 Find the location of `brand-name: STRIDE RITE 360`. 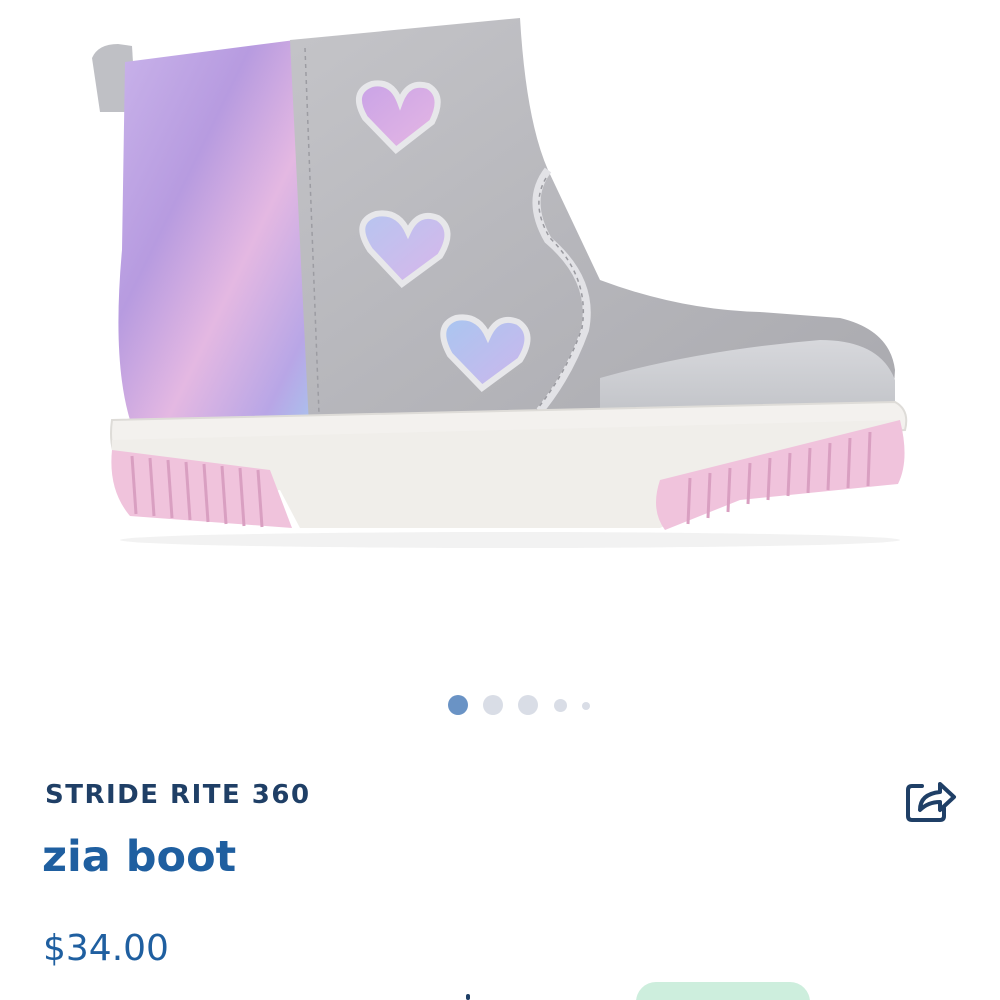

brand-name: STRIDE RITE 360 is located at coordinates (178, 795).